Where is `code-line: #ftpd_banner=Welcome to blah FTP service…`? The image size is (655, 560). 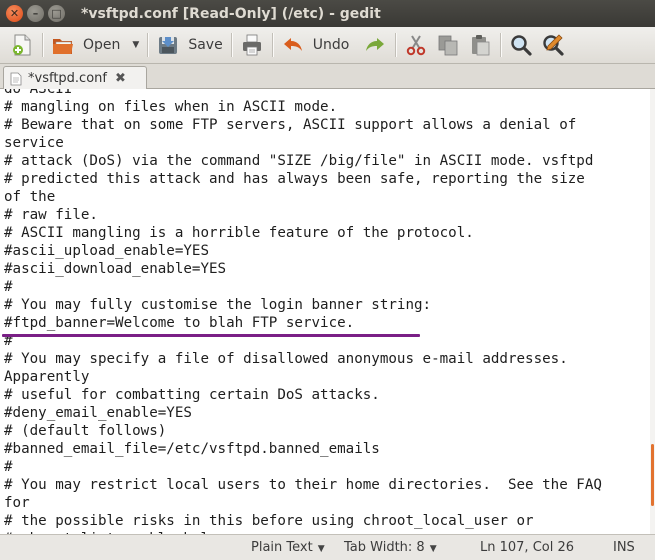
code-line: #ftpd_banner=Welcome to blah FTP service… is located at coordinates (179, 323).